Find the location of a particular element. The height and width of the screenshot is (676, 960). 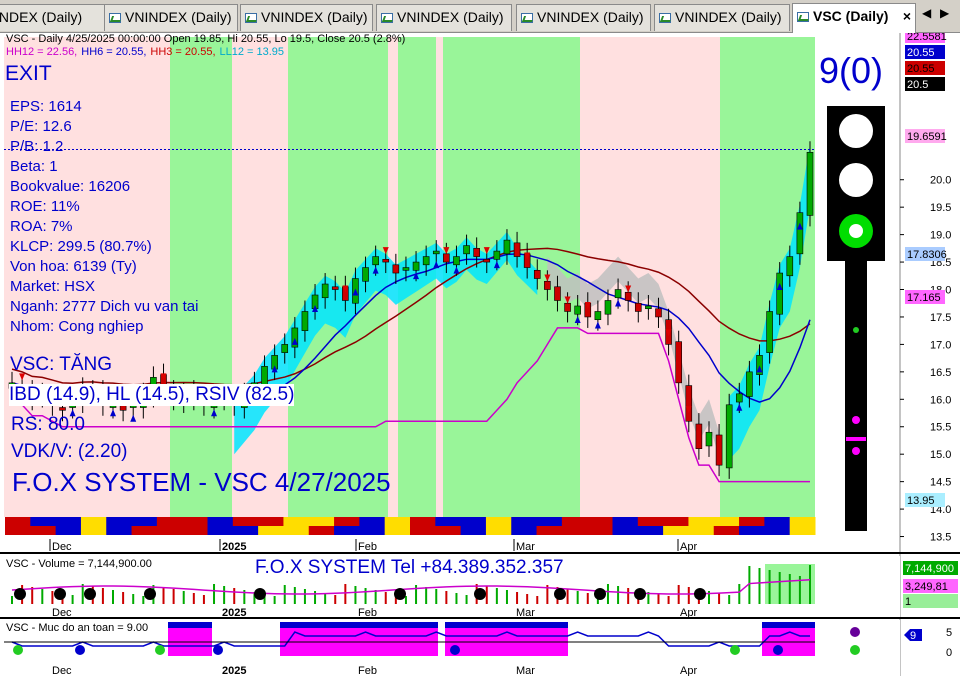

price-tick-label: 13.5 is located at coordinates (940, 538).